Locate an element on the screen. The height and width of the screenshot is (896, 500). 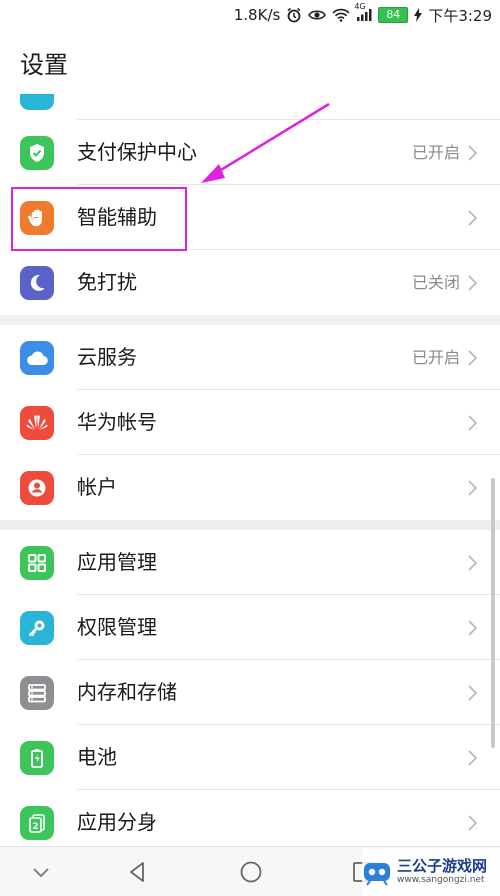
home-icon is located at coordinates (251, 872).